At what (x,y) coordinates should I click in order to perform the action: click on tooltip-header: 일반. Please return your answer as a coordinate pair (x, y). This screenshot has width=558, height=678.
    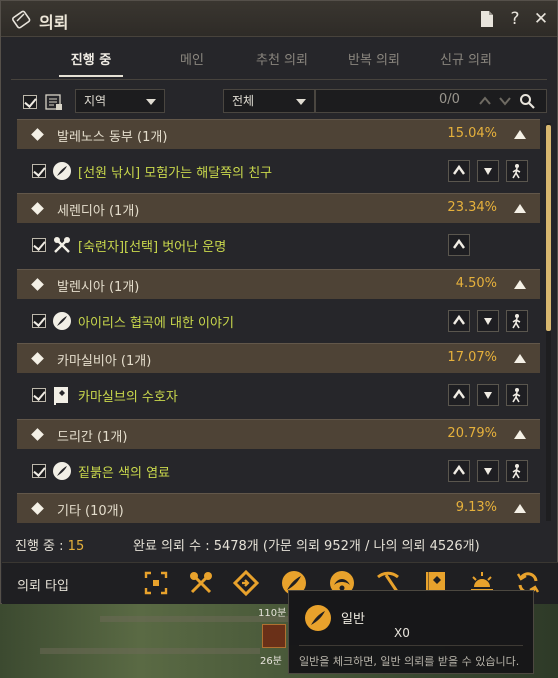
    Looking at the image, I should click on (411, 618).